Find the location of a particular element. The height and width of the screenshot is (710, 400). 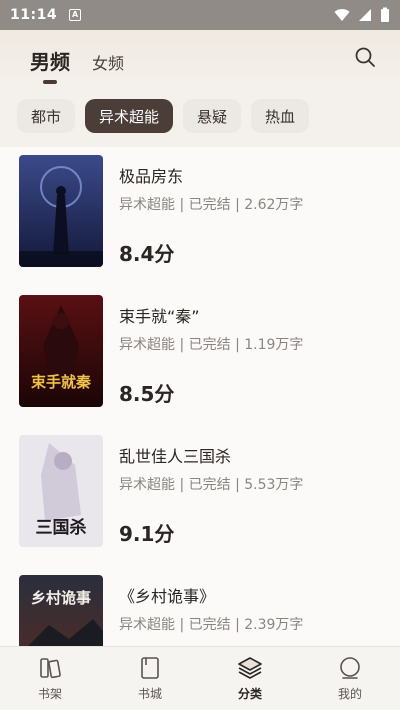

book-cover: 三国杀 is located at coordinates (61, 491).